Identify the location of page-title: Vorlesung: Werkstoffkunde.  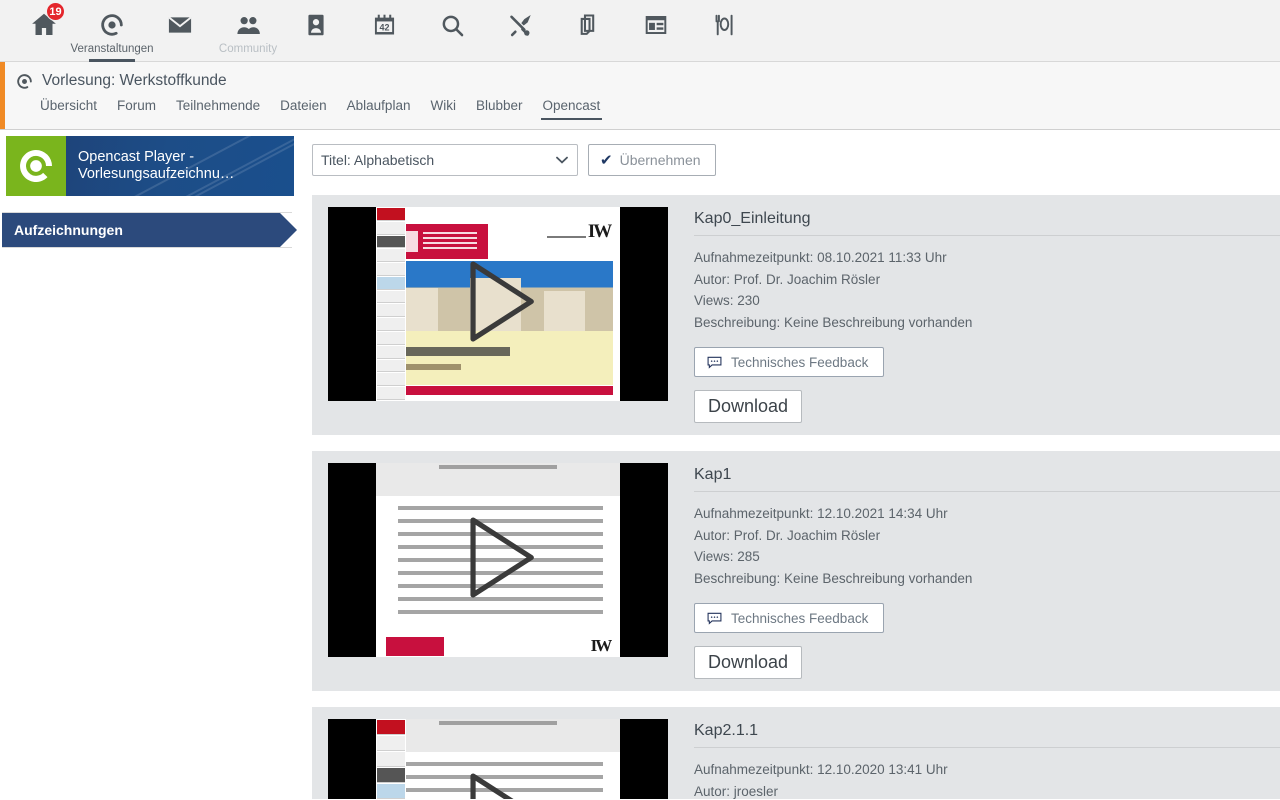
(134, 80).